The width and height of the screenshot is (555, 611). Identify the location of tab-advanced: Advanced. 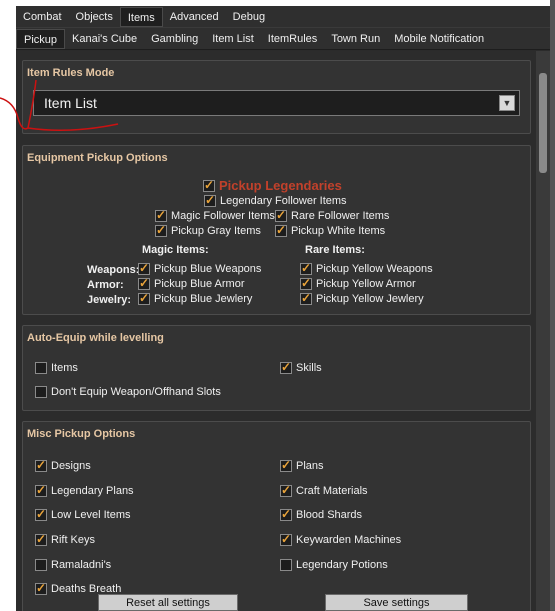
(194, 17).